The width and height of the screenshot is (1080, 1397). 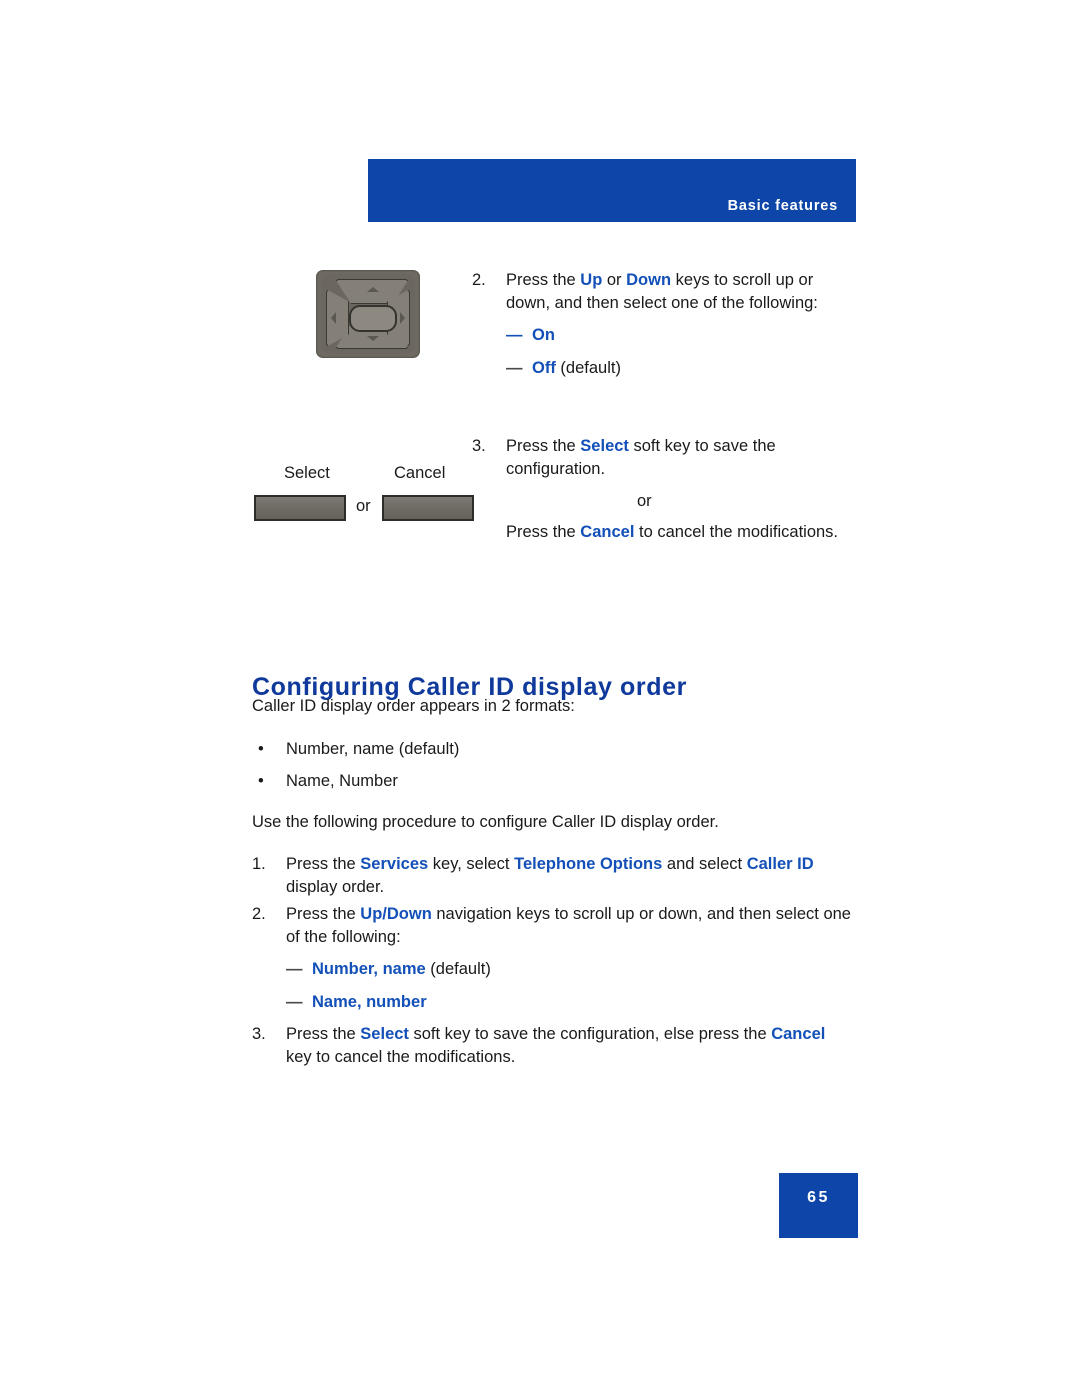 I want to click on keyword-telephone-options: Telephone Options, so click(x=588, y=864).